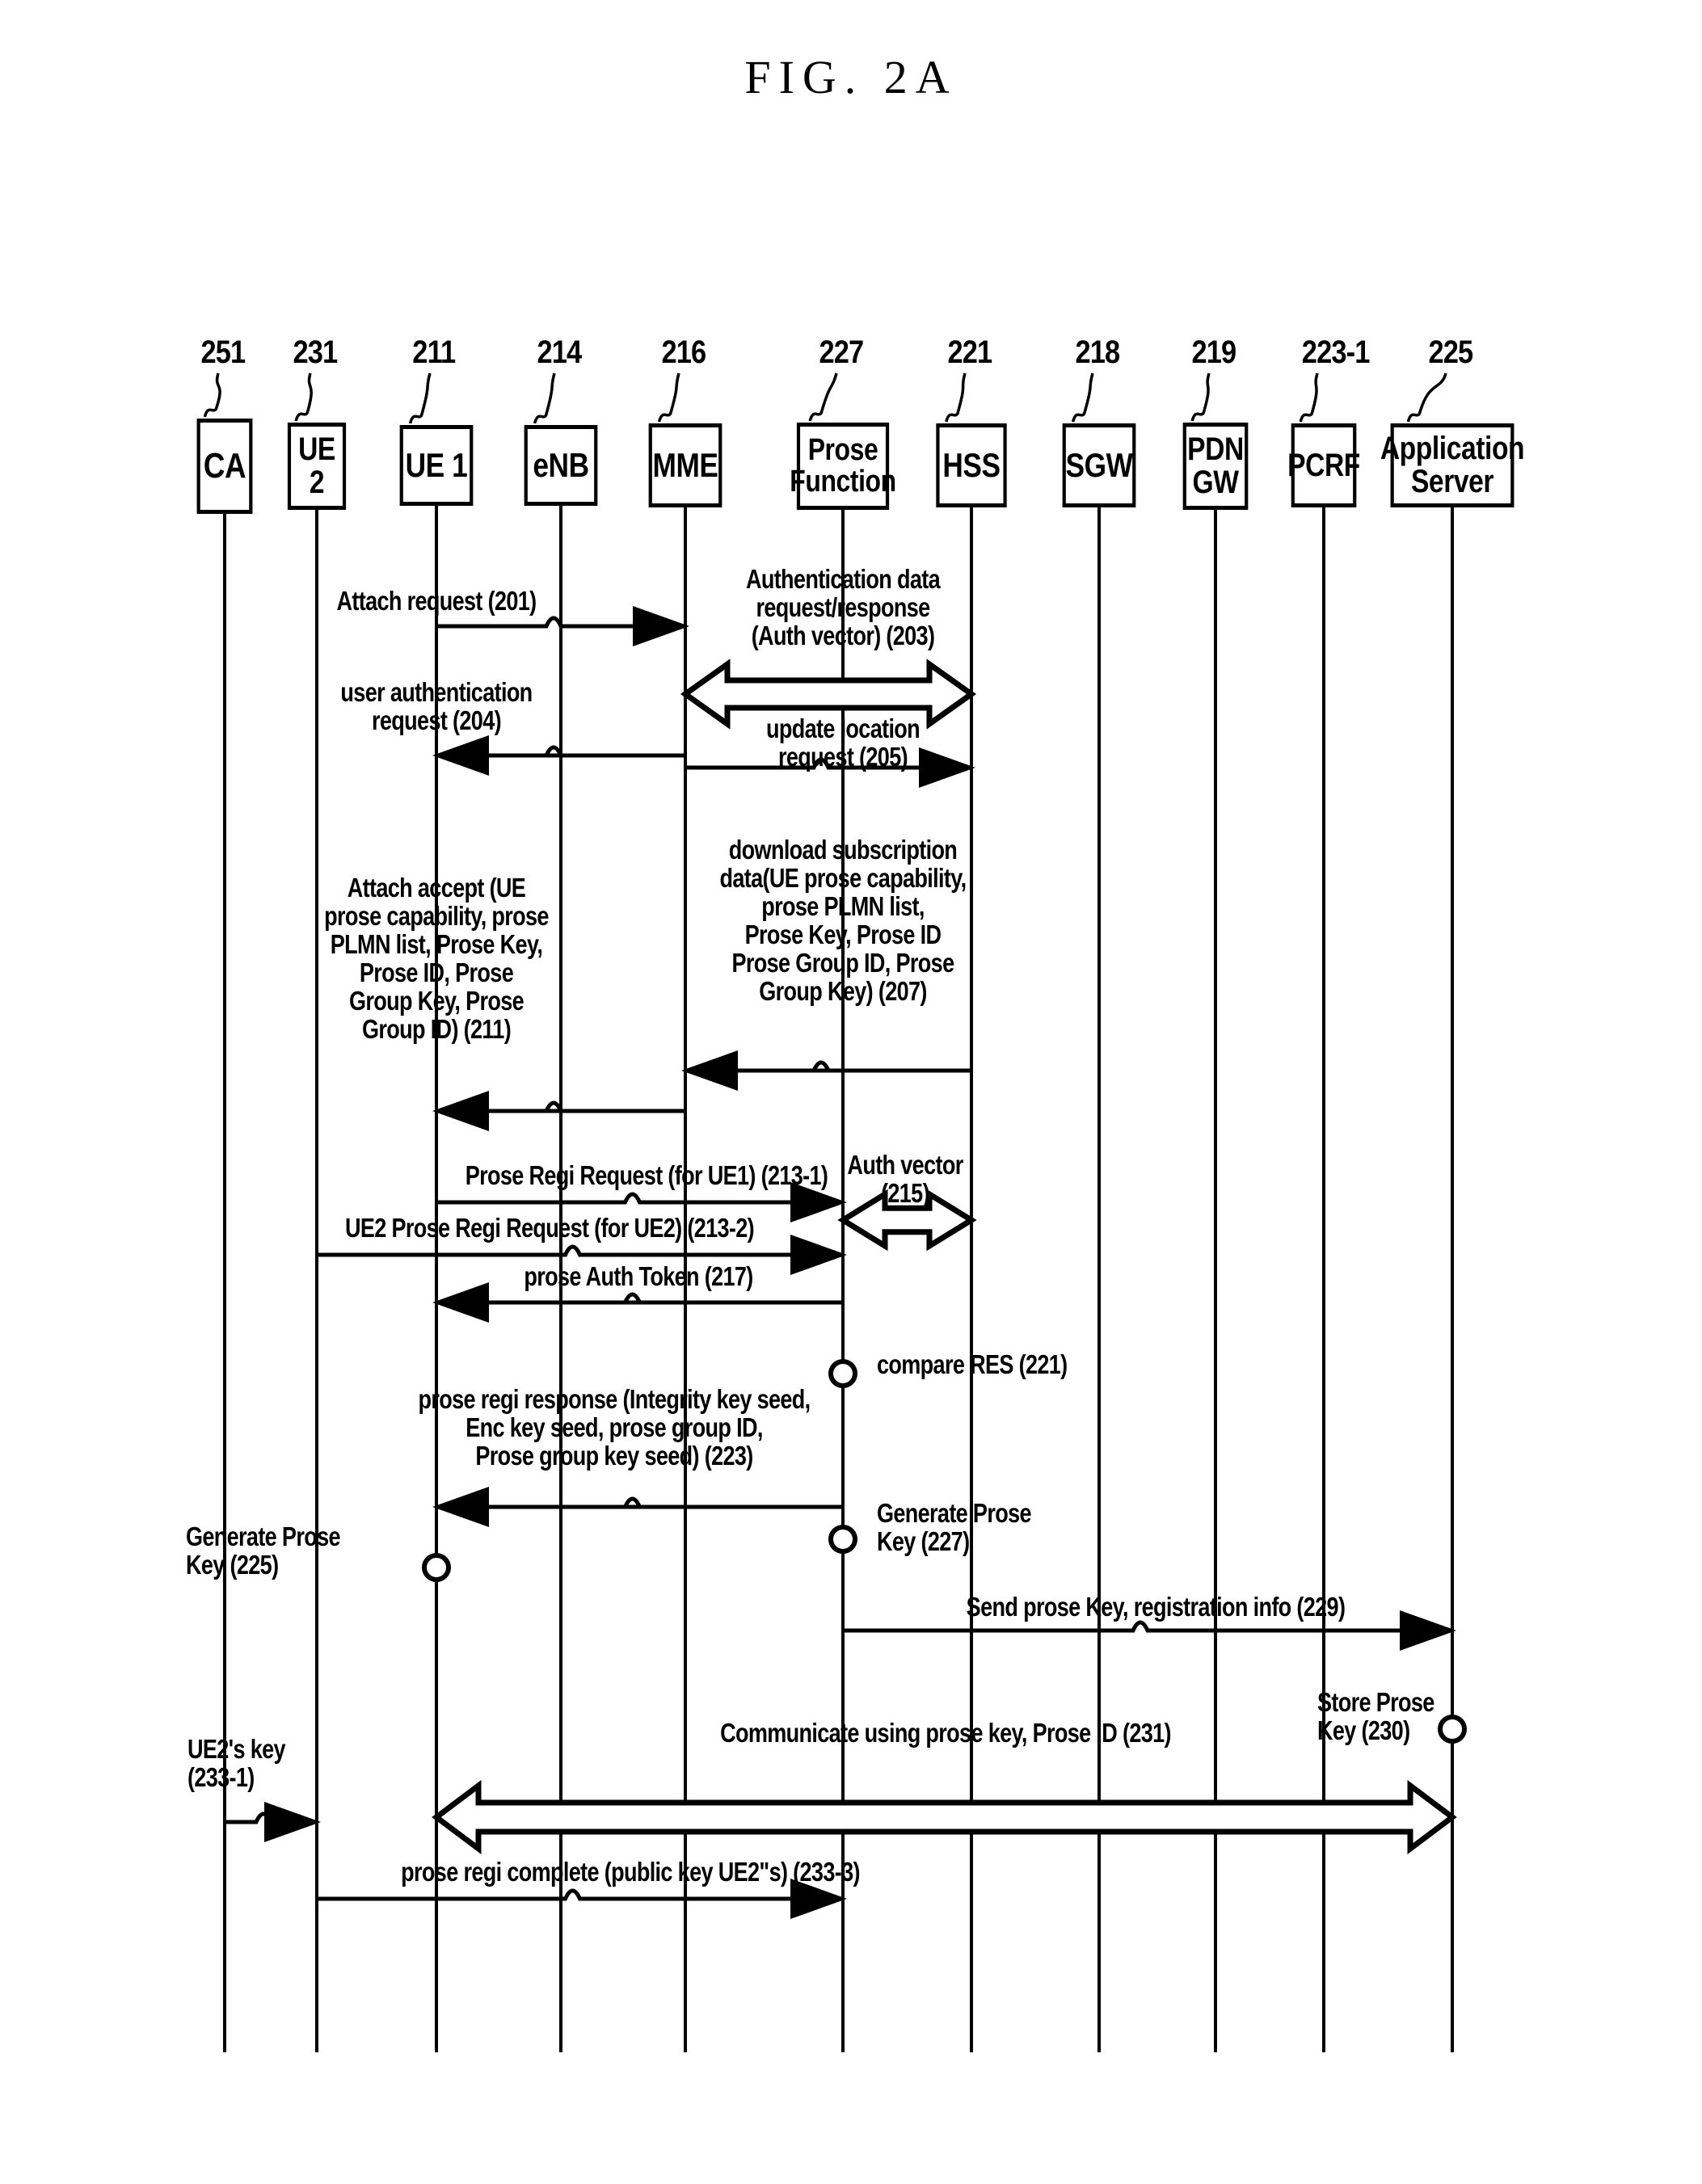  What do you see at coordinates (263, 1551) in the screenshot?
I see `message-label-m225: Generate Prose Key (225)` at bounding box center [263, 1551].